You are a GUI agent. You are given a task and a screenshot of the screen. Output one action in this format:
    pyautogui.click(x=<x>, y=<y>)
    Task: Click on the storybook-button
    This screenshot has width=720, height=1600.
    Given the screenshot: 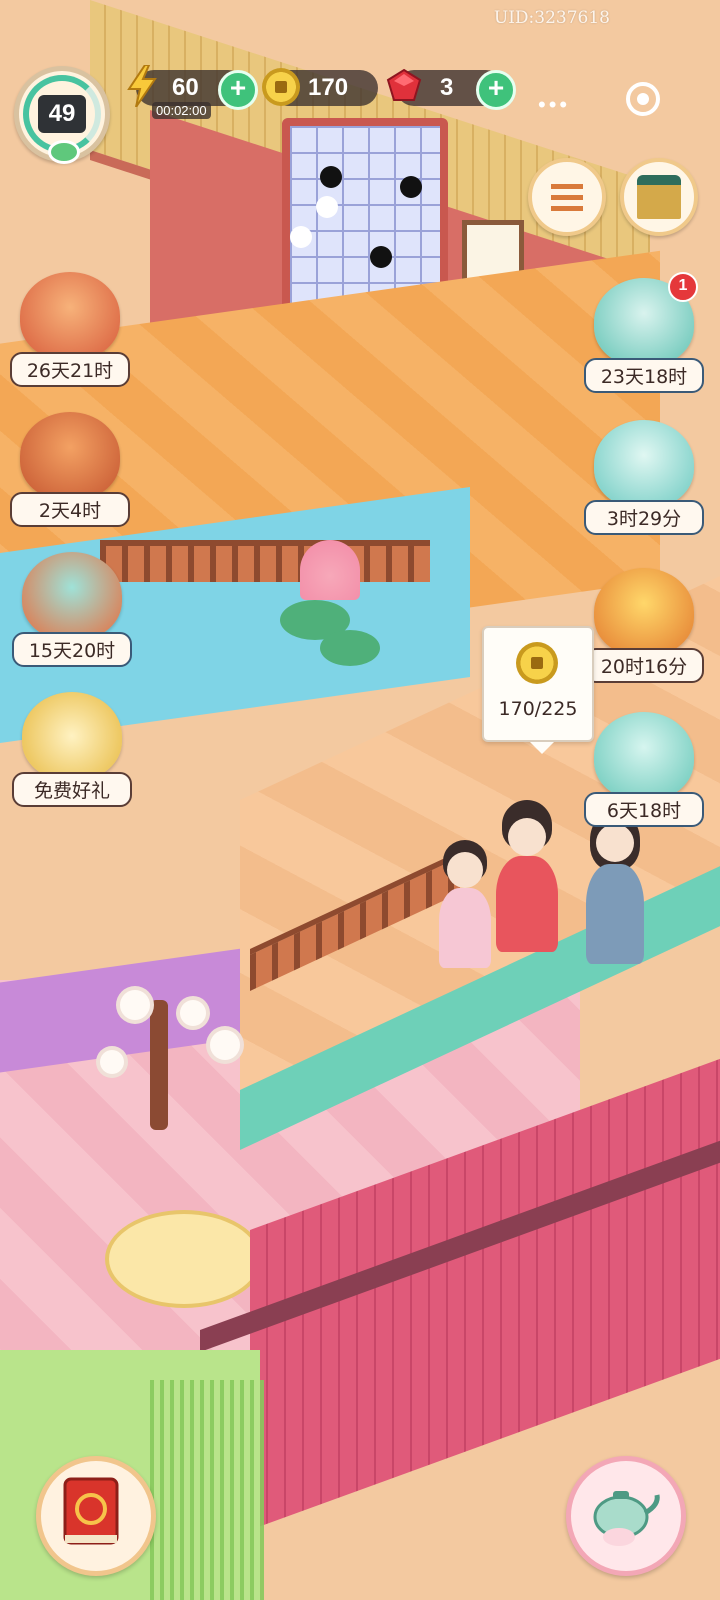 What is the action you would take?
    pyautogui.click(x=96, y=1516)
    